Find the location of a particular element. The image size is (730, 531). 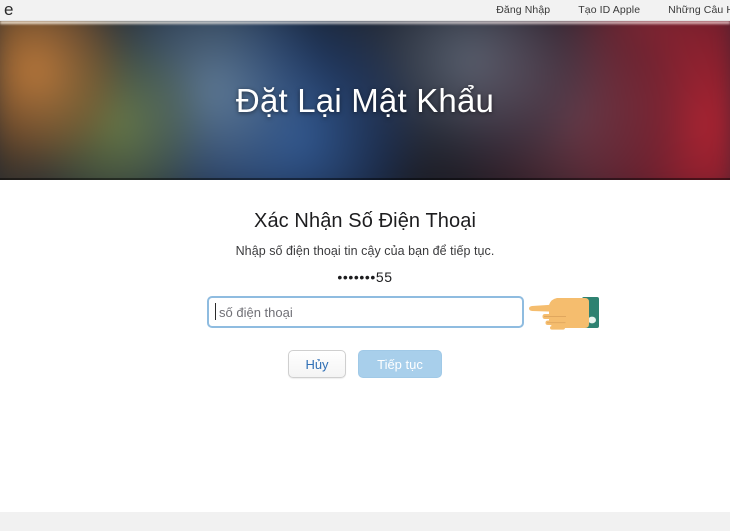

top-navigation-bar: e Đăng Nhập Tạo ID Apple Những Câu Hỏ is located at coordinates (365, 10).